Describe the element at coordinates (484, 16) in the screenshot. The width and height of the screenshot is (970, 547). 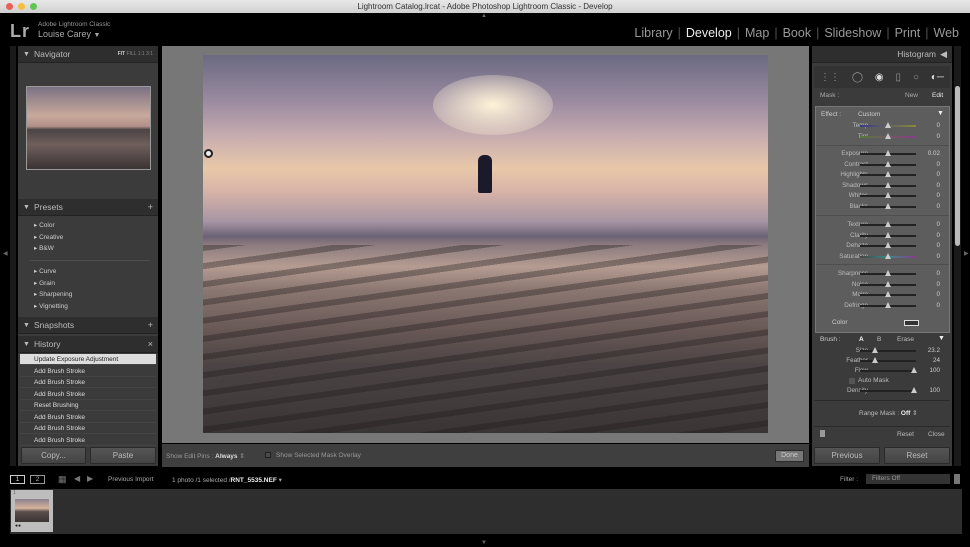
I see `top-panel-toggle-icon: ▲` at that location.